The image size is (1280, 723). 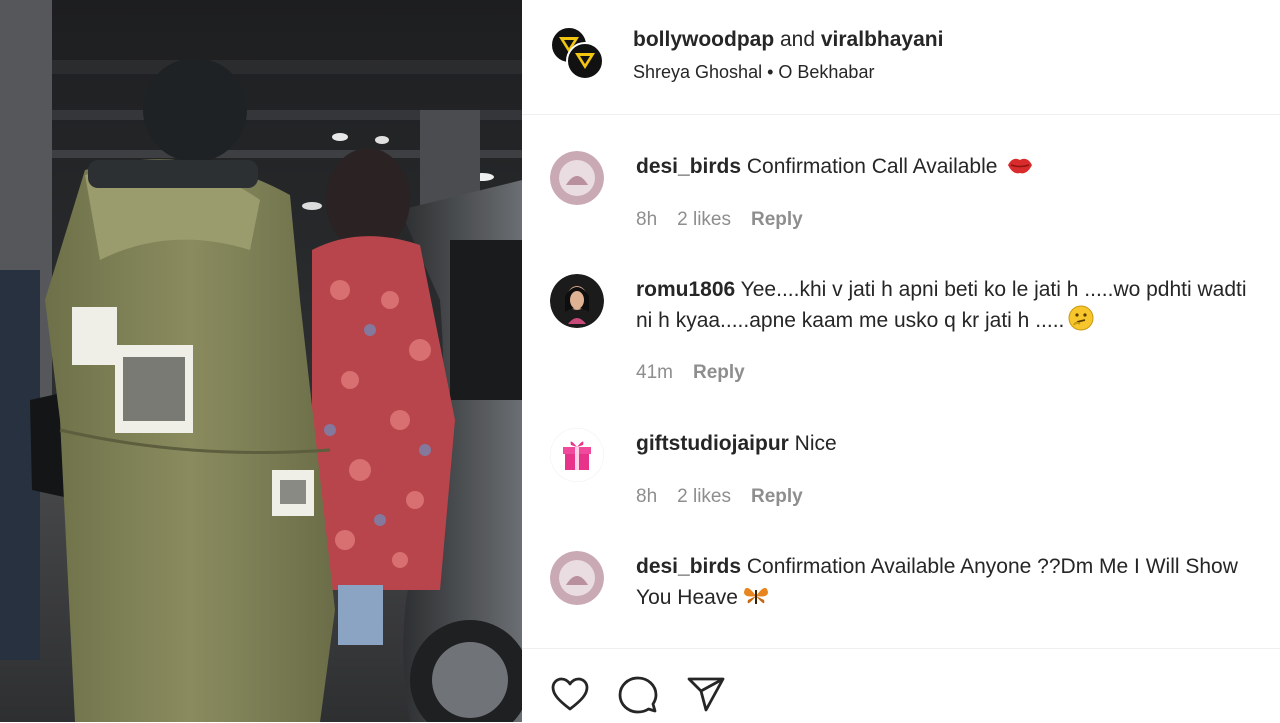 What do you see at coordinates (882, 39) in the screenshot?
I see `author-username: viralbhayani` at bounding box center [882, 39].